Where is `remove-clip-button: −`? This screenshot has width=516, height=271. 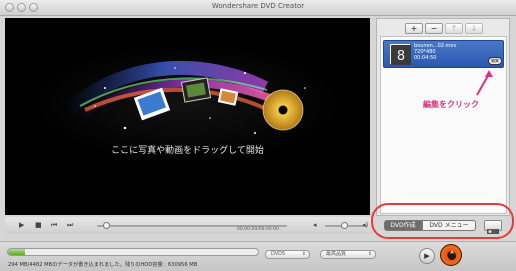 remove-clip-button: − is located at coordinates (434, 28).